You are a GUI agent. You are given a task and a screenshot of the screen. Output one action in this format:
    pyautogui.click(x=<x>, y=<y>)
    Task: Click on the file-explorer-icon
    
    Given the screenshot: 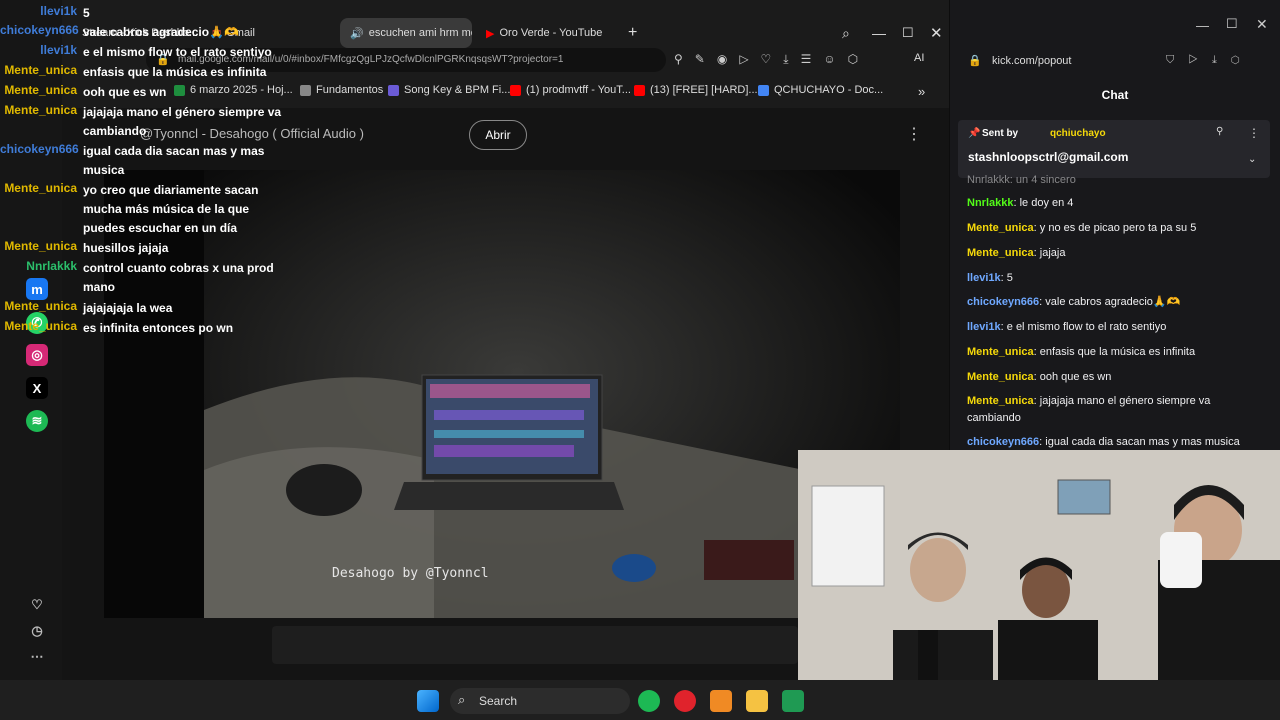 What is the action you would take?
    pyautogui.click(x=757, y=701)
    